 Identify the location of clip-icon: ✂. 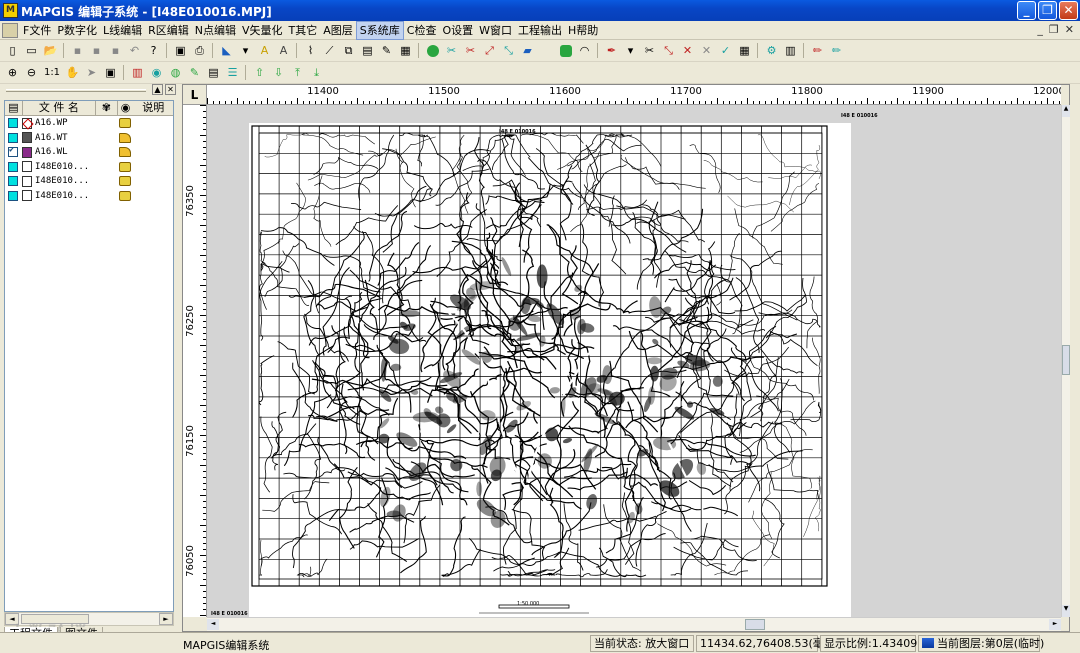
(649, 50).